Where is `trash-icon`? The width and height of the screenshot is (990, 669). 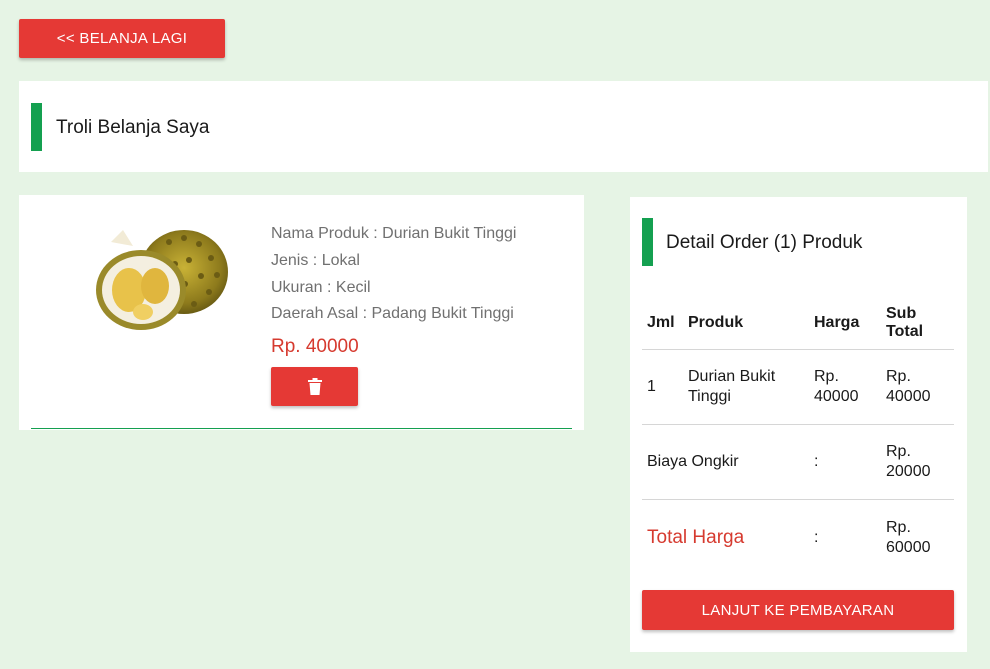 trash-icon is located at coordinates (314, 386).